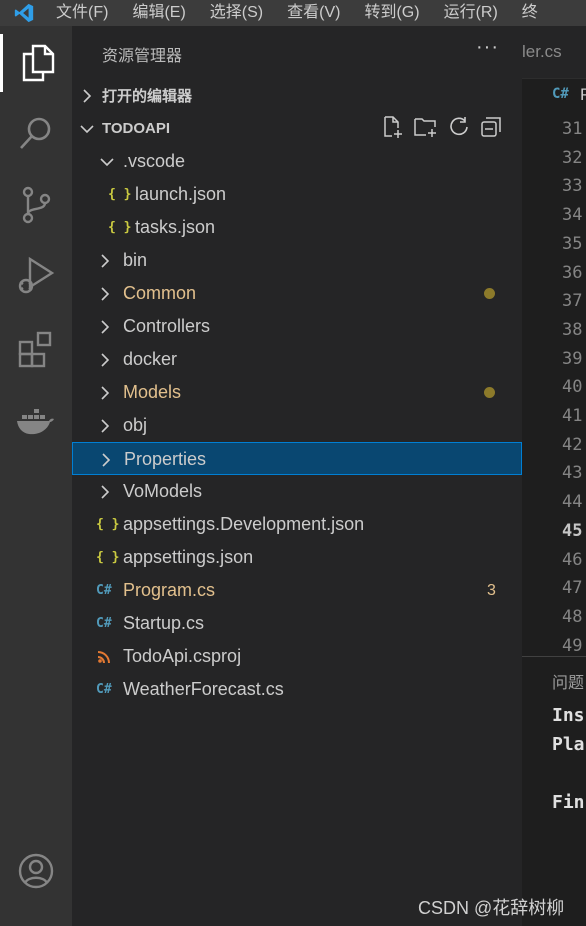 The width and height of the screenshot is (586, 926). What do you see at coordinates (36, 275) in the screenshot?
I see `run-debug-icon` at bounding box center [36, 275].